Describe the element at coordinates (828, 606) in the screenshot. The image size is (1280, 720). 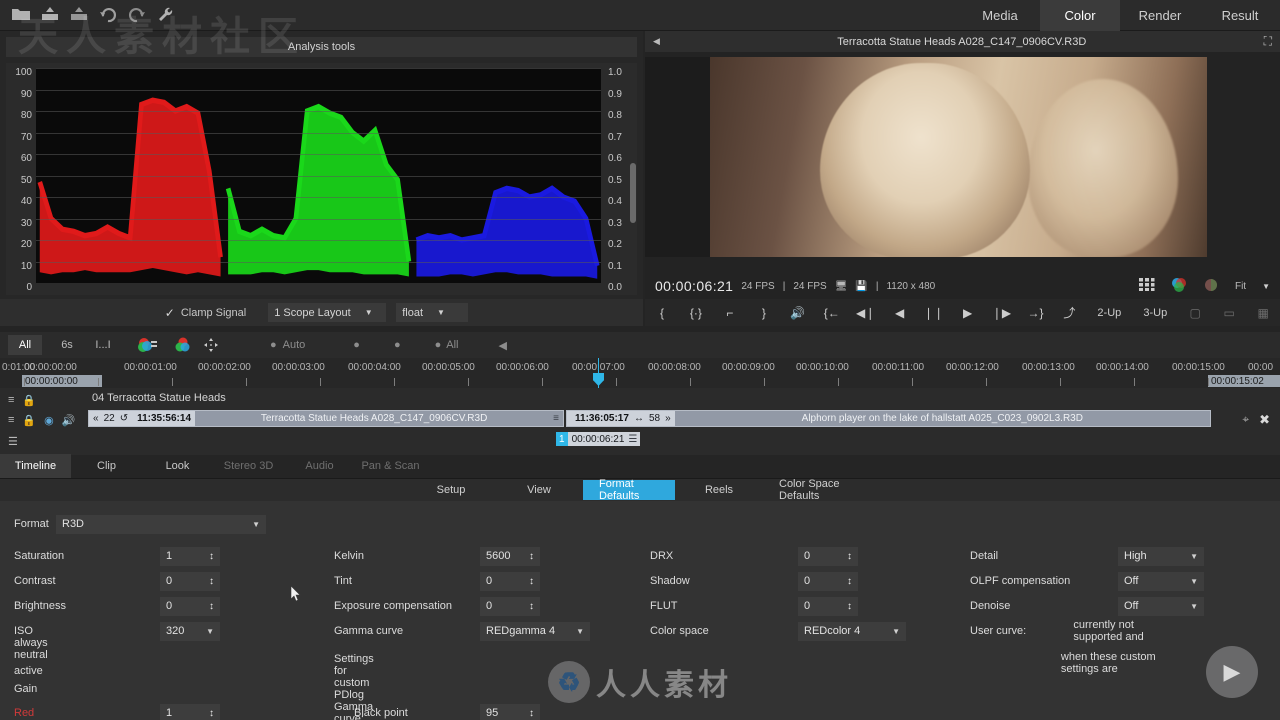
I see `flut-field: 0 ↕` at that location.